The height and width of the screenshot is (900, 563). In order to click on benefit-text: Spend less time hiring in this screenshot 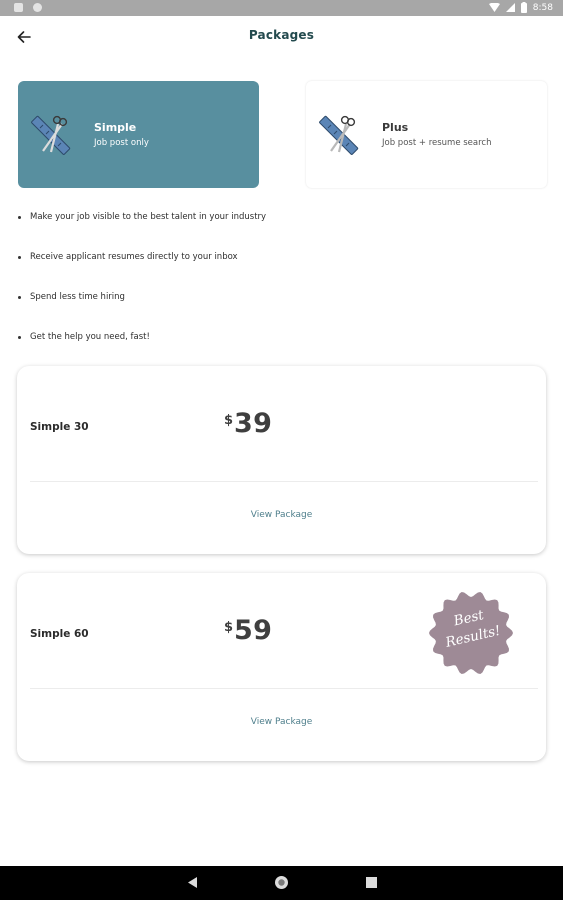, I will do `click(77, 297)`.